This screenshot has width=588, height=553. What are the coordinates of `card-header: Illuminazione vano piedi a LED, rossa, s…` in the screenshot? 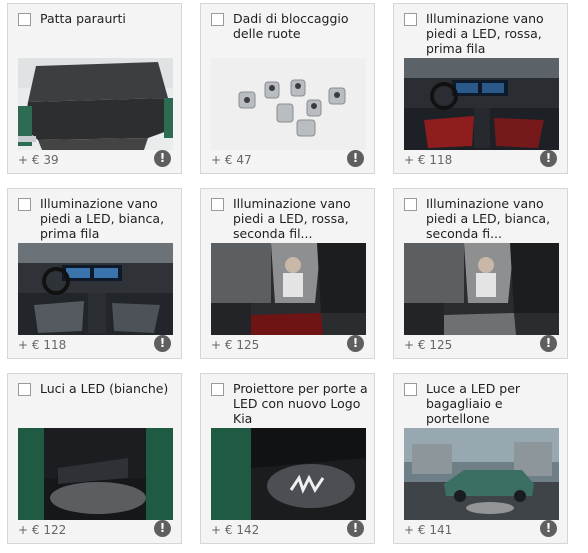 It's located at (287, 215).